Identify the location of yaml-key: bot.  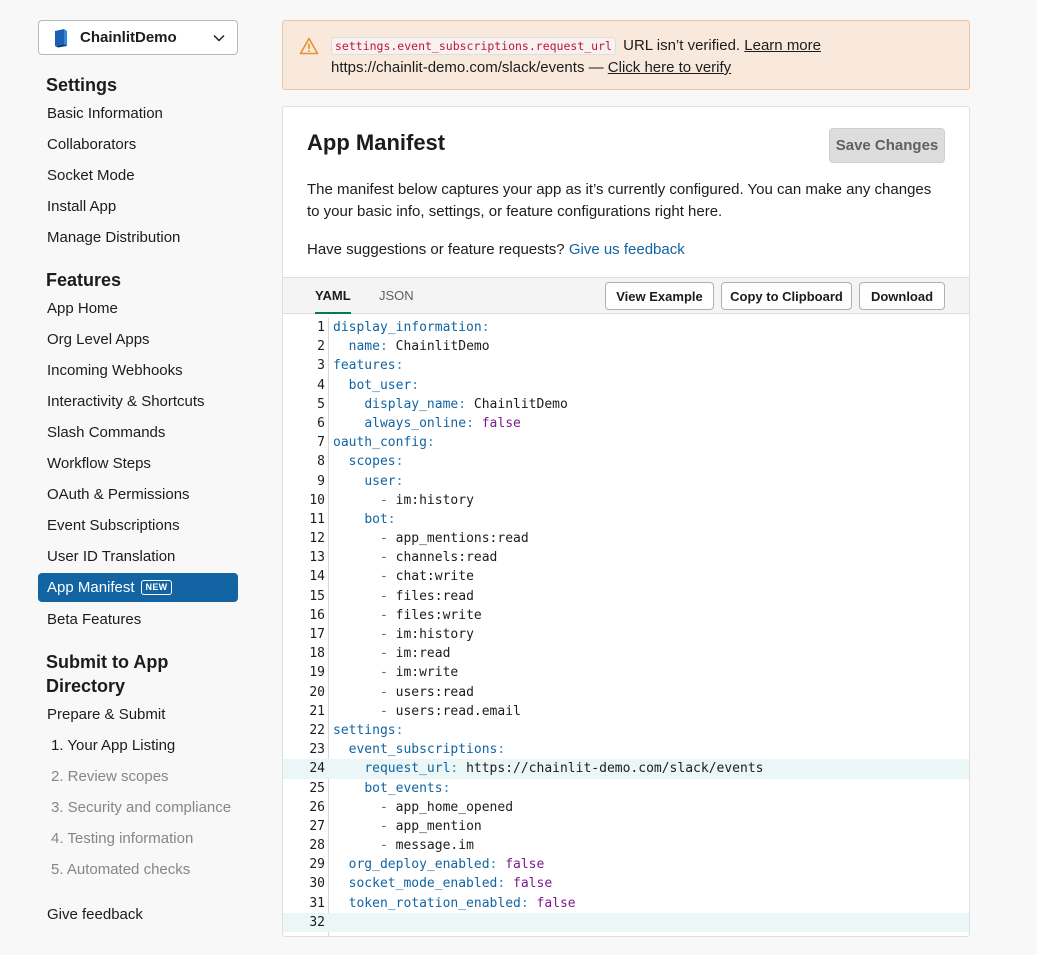
(376, 519).